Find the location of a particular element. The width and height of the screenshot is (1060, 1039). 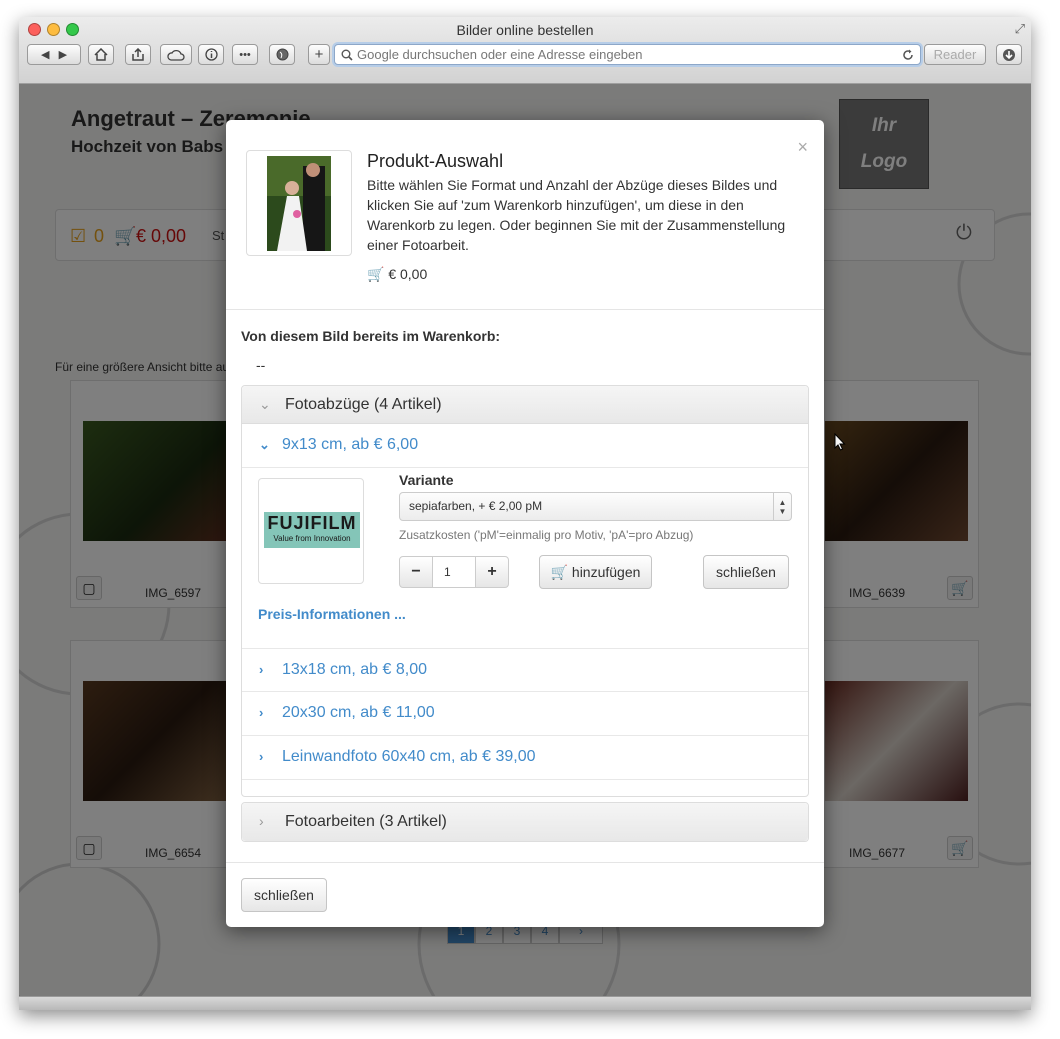

download-icon is located at coordinates (1009, 54).